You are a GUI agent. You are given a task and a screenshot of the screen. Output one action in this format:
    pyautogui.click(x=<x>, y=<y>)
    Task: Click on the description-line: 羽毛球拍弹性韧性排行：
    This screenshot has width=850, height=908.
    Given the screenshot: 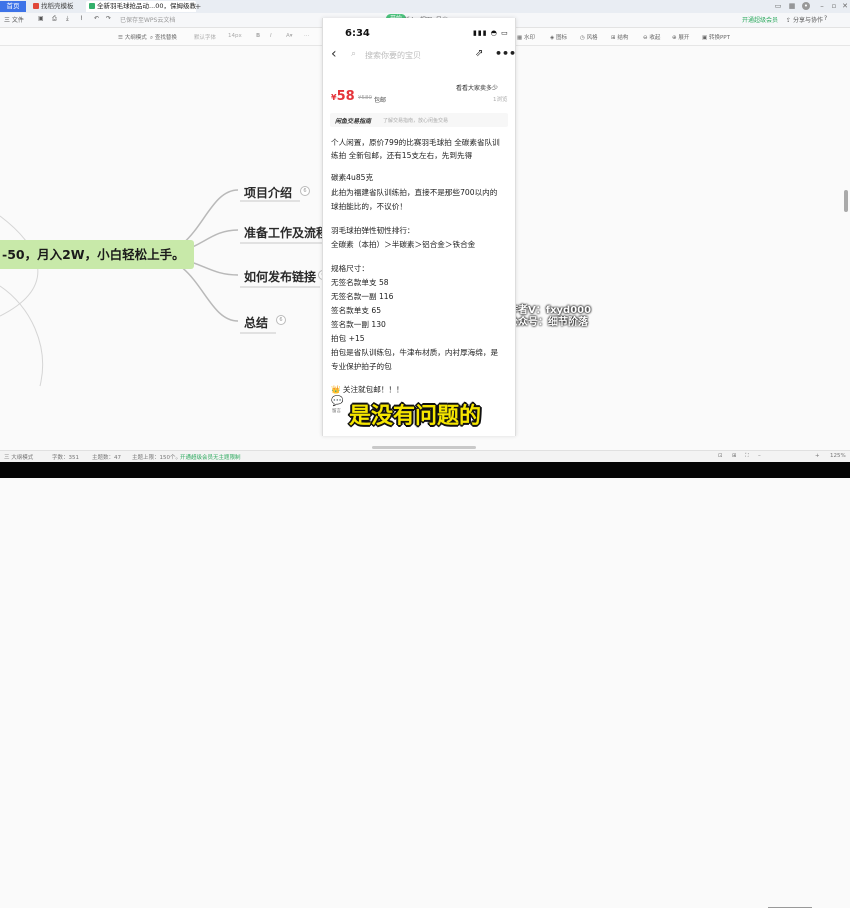 What is the action you would take?
    pyautogui.click(x=373, y=230)
    